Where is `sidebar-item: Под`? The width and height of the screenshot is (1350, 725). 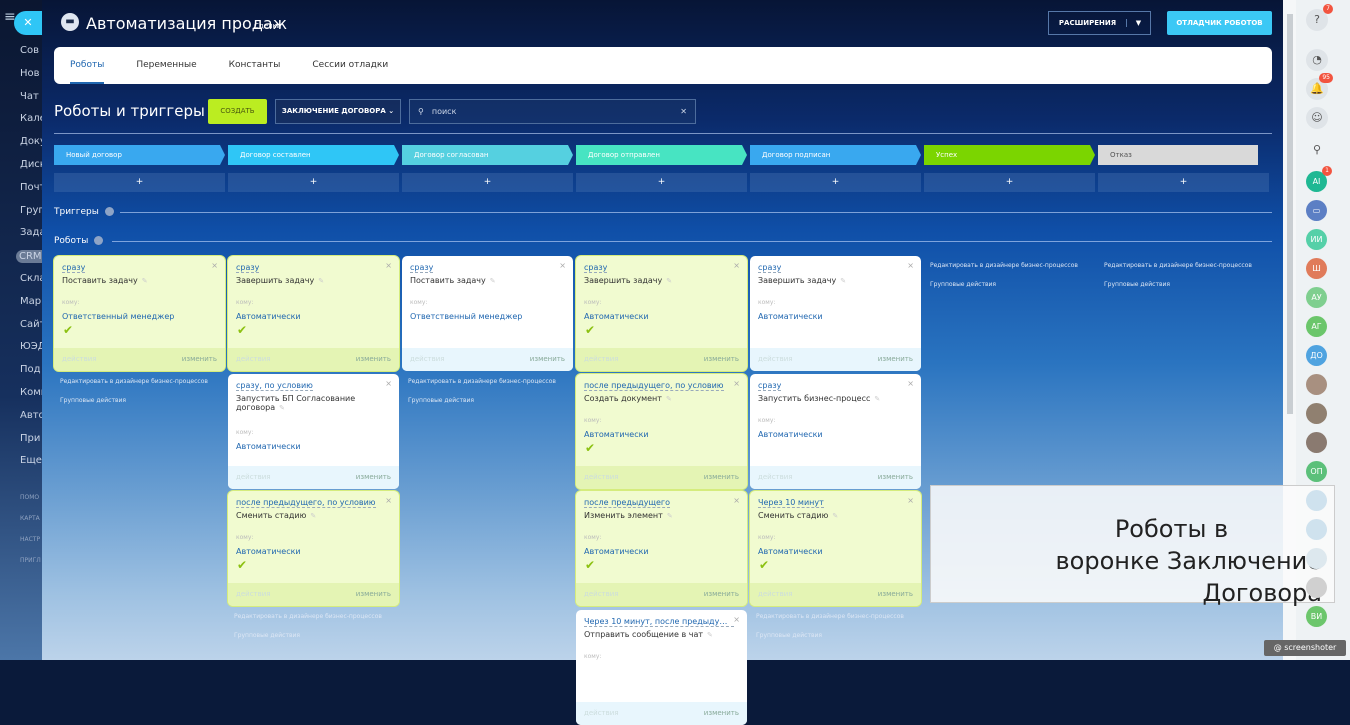
sidebar-item: Под is located at coordinates (31, 369).